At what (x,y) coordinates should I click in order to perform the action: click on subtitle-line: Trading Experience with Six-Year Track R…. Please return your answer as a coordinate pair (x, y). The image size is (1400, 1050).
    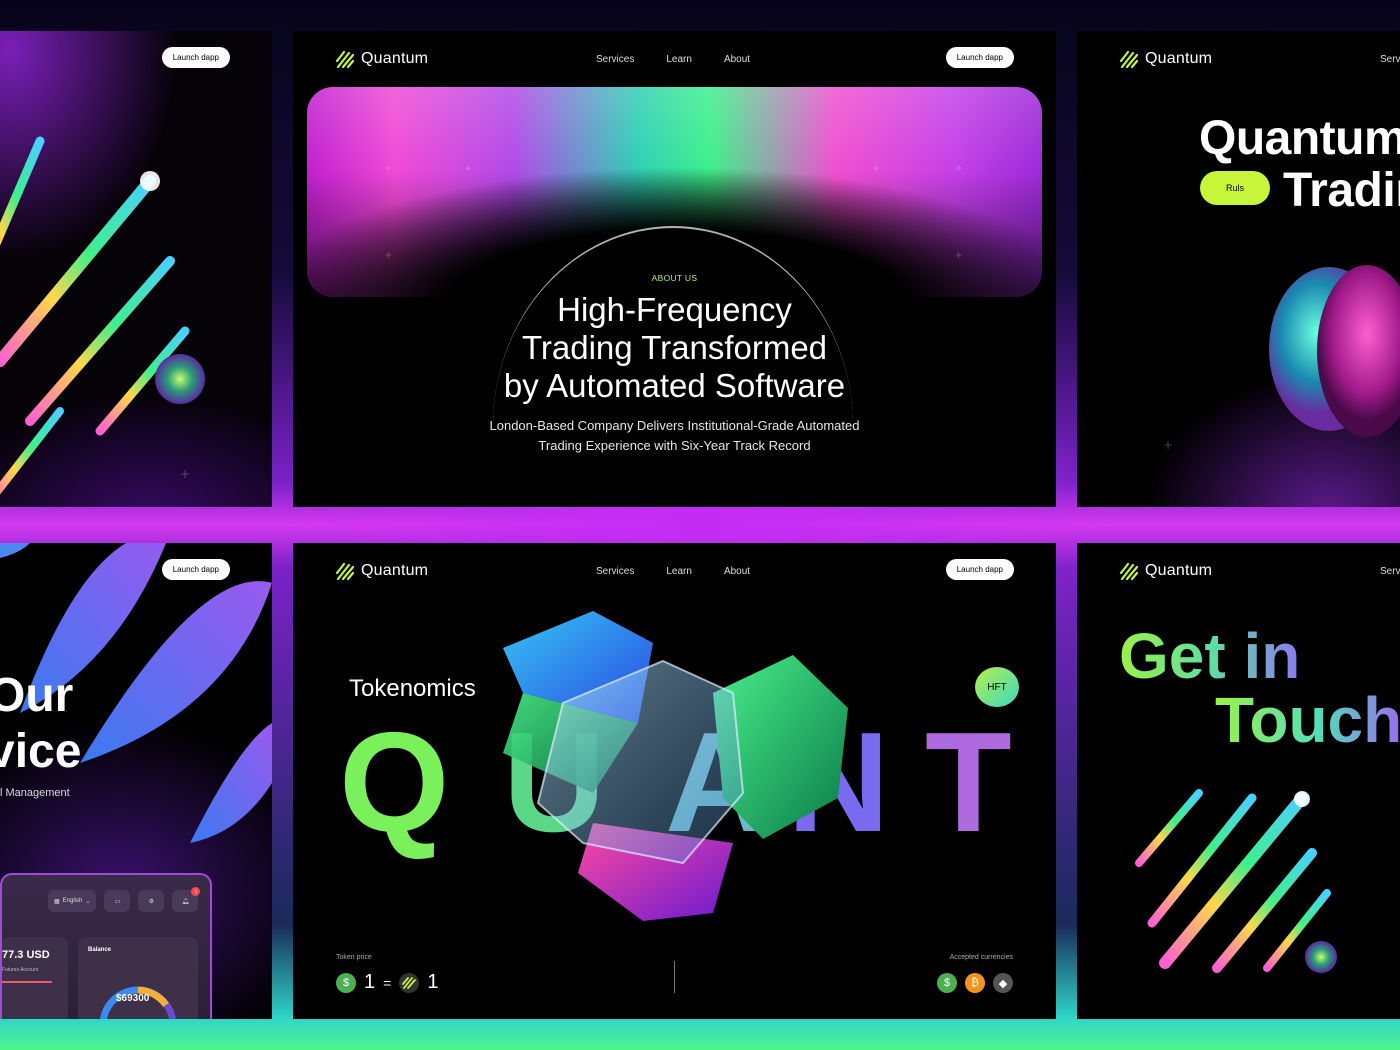
    Looking at the image, I should click on (674, 445).